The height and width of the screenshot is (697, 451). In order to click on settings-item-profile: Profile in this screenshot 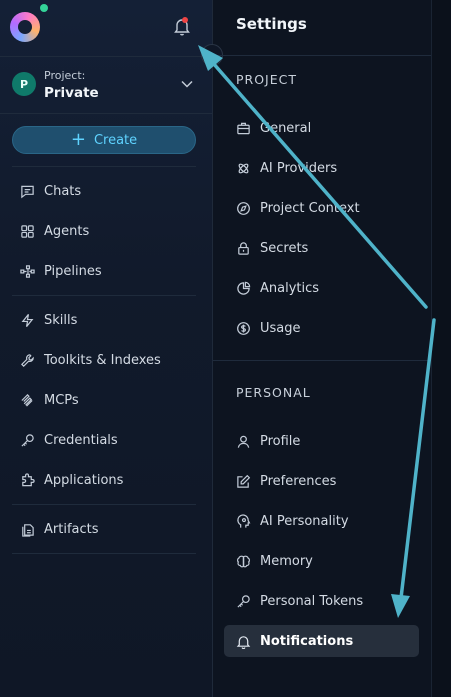, I will do `click(321, 441)`.